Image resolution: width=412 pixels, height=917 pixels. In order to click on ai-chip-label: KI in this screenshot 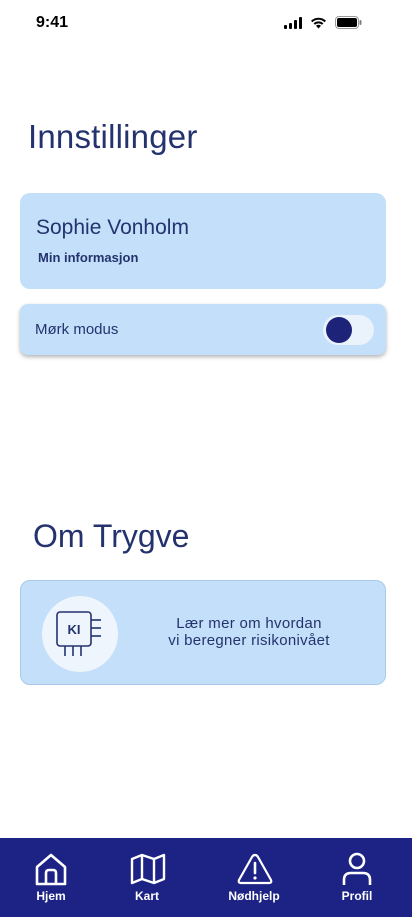, I will do `click(74, 629)`.